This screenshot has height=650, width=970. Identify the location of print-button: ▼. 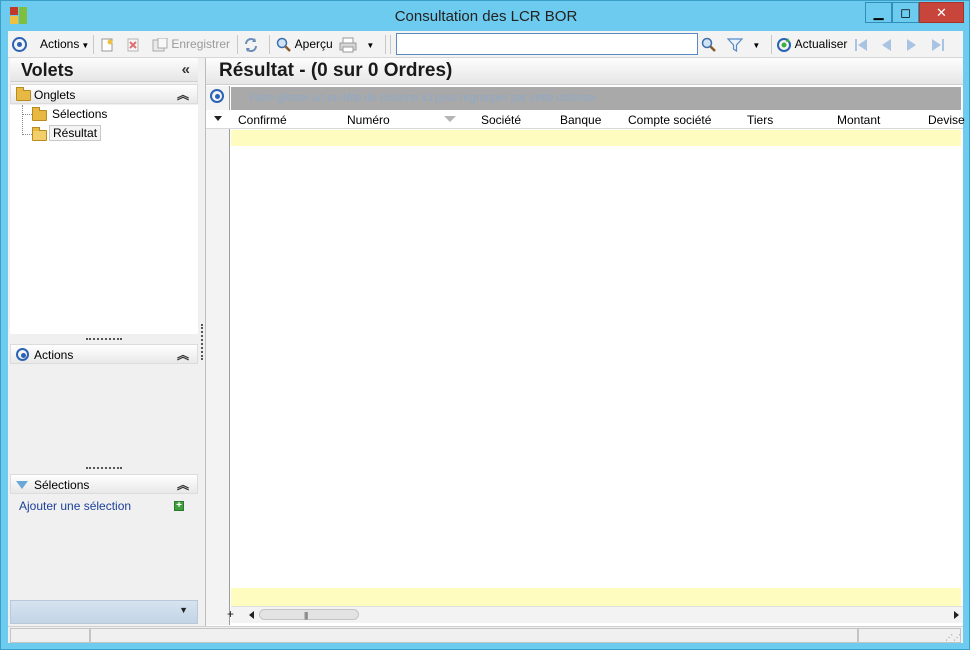
(356, 44).